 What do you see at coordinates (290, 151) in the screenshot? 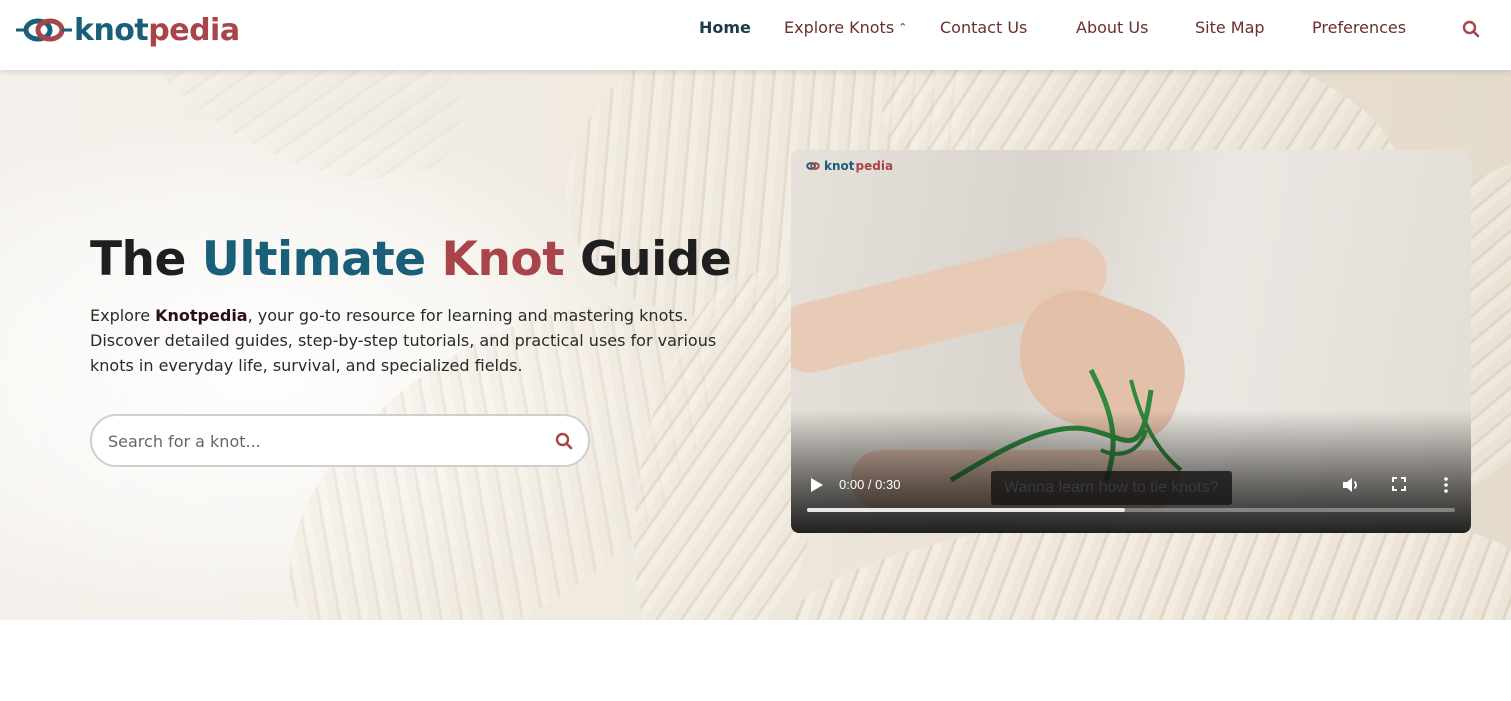
I see `rope-background-image` at bounding box center [290, 151].